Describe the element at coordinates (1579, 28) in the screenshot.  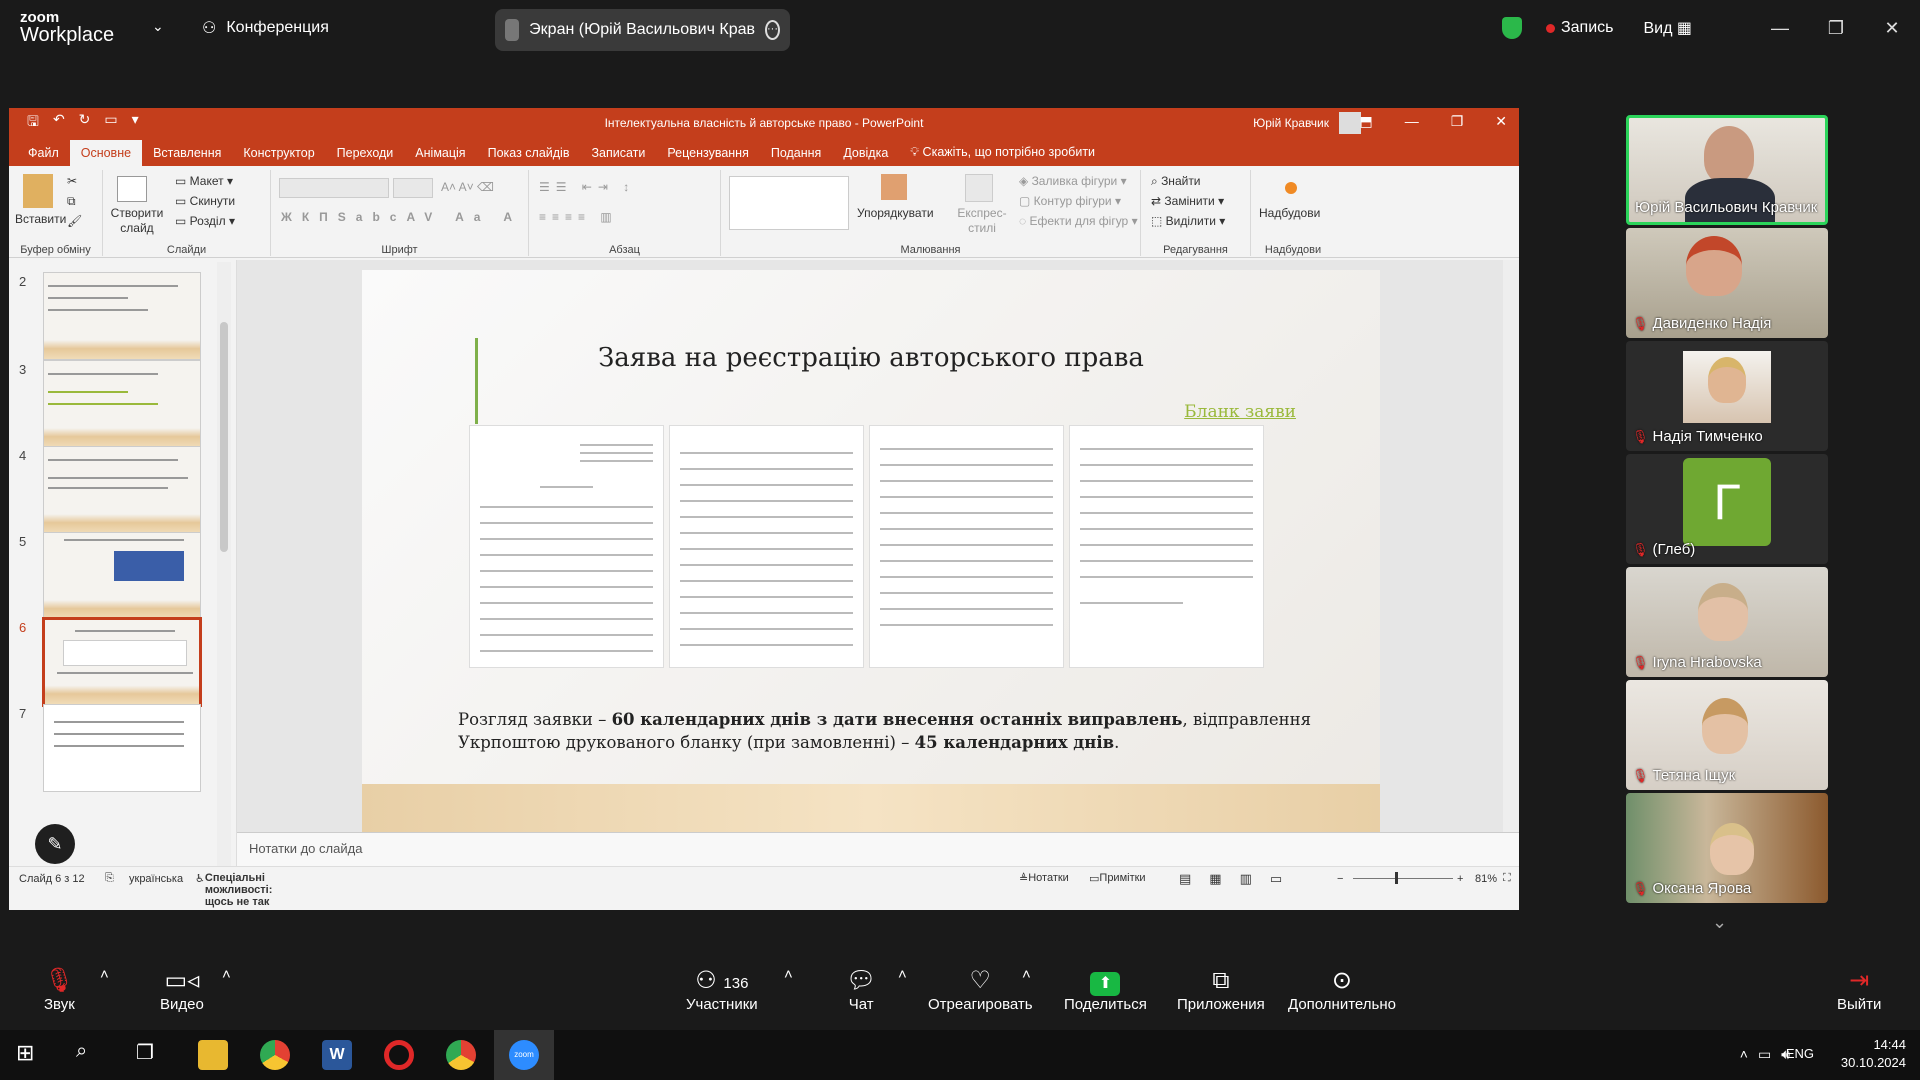
I see `record-indicator: Запись` at that location.